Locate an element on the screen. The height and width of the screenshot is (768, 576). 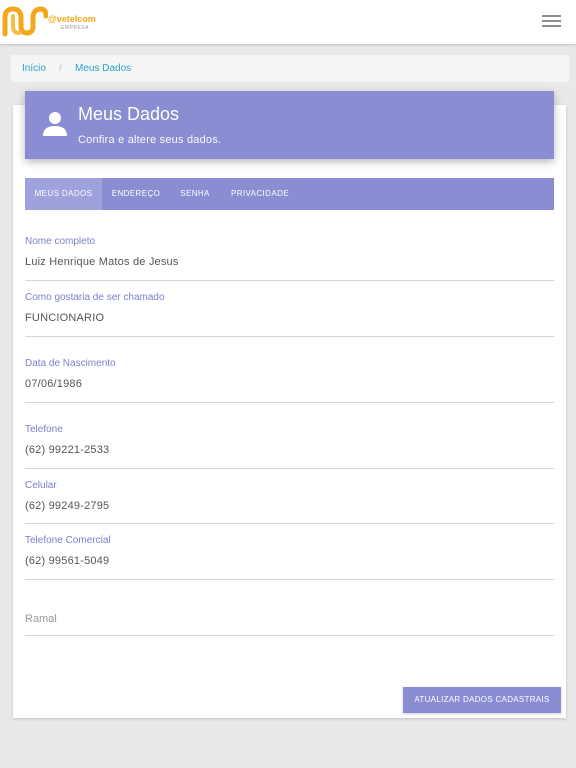
update-data-button: ATUALIZAR DADOS CADASTRAIS is located at coordinates (482, 700).